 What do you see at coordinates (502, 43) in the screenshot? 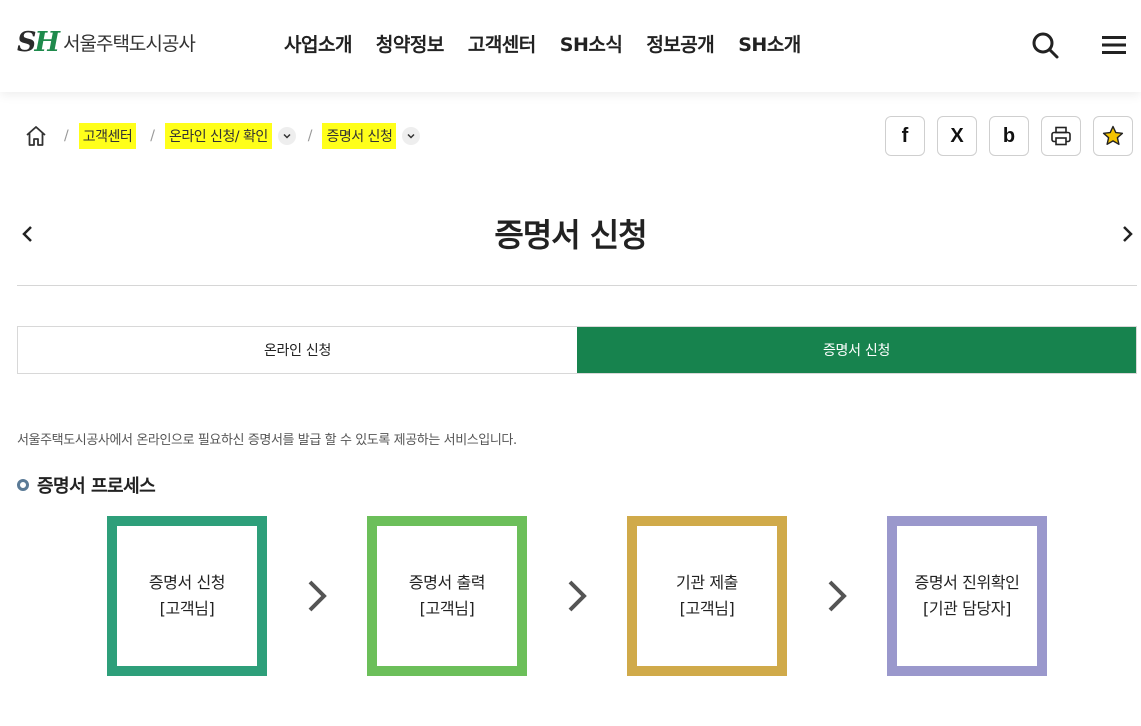
I see `nav-item-customer-center: 고객센터` at bounding box center [502, 43].